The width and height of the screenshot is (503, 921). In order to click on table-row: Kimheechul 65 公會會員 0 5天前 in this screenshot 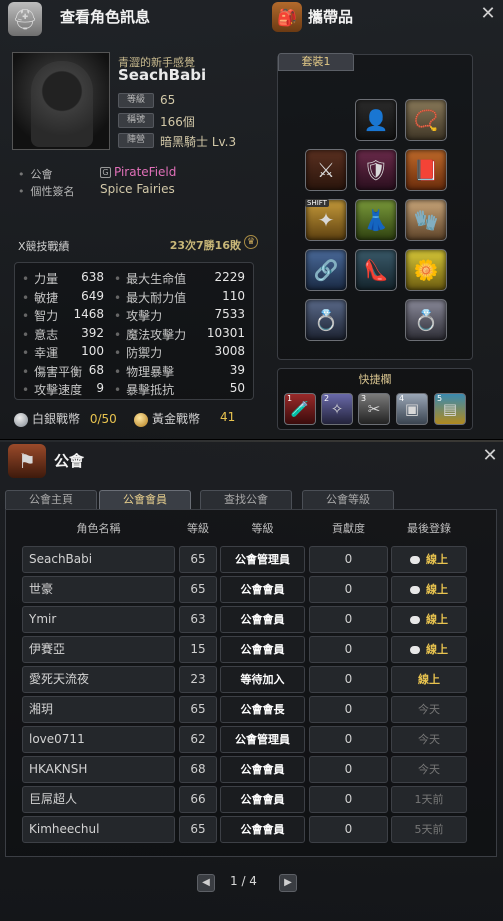, I will do `click(244, 829)`.